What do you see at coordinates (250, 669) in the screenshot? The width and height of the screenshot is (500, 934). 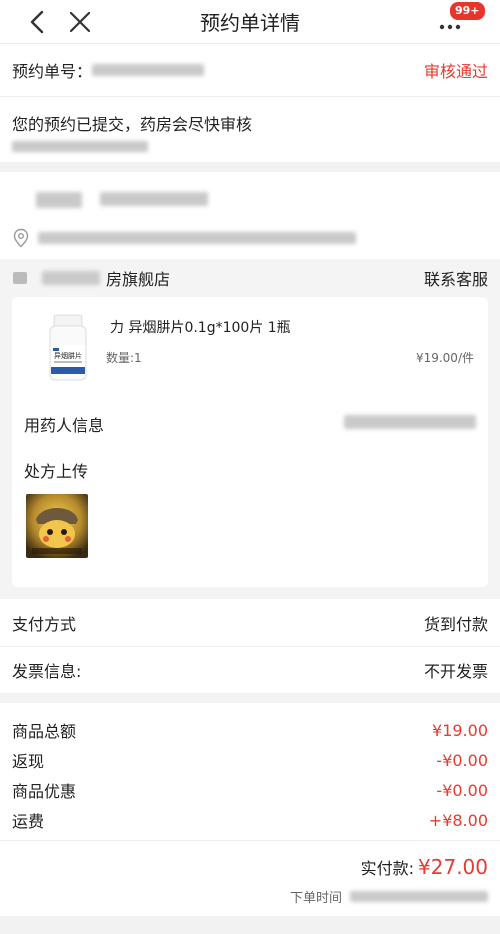 I see `invoice-info-row: 发票信息: 不开发票` at bounding box center [250, 669].